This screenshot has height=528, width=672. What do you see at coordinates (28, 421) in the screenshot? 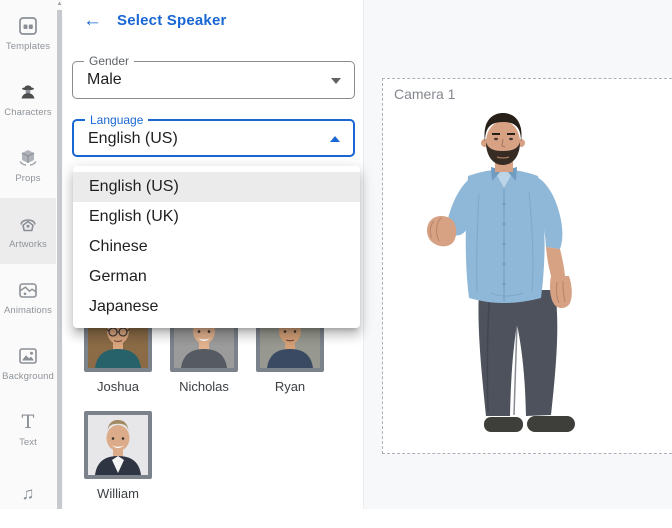
I see `text-icon: T` at bounding box center [28, 421].